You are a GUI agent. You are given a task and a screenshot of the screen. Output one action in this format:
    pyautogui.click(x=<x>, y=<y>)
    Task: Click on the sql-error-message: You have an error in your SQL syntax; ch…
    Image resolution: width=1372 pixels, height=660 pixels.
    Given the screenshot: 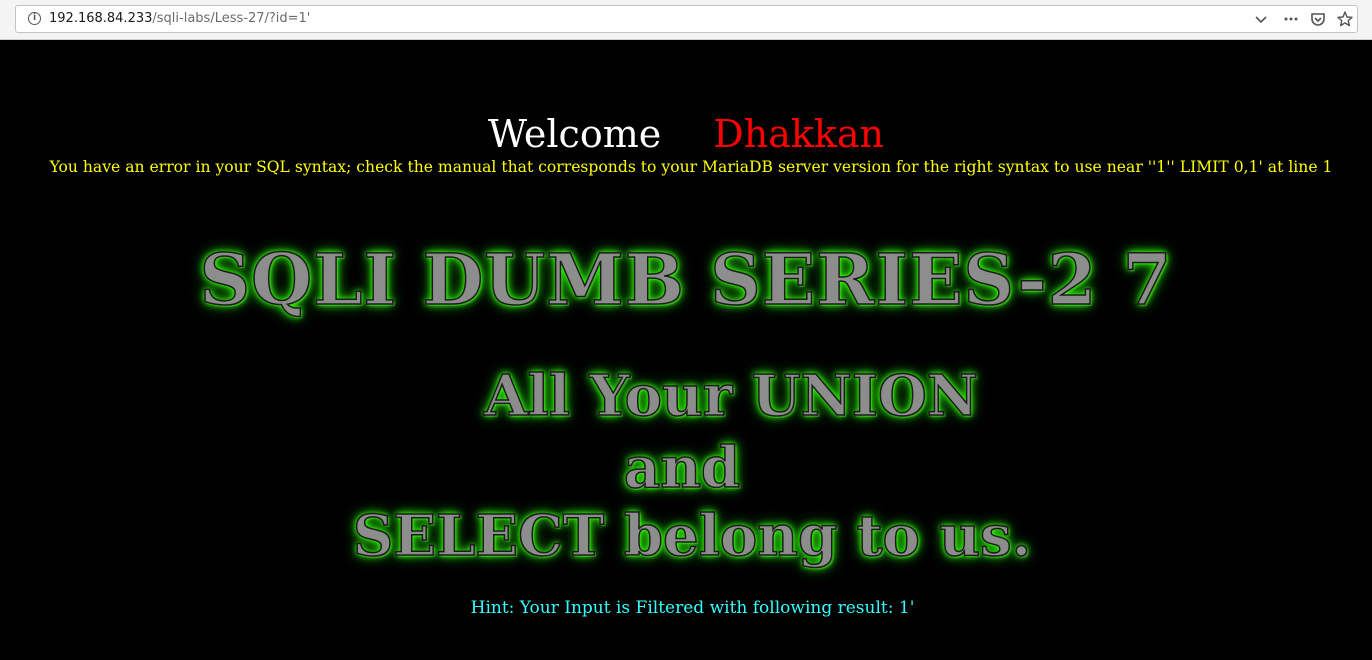 What is the action you would take?
    pyautogui.click(x=691, y=167)
    